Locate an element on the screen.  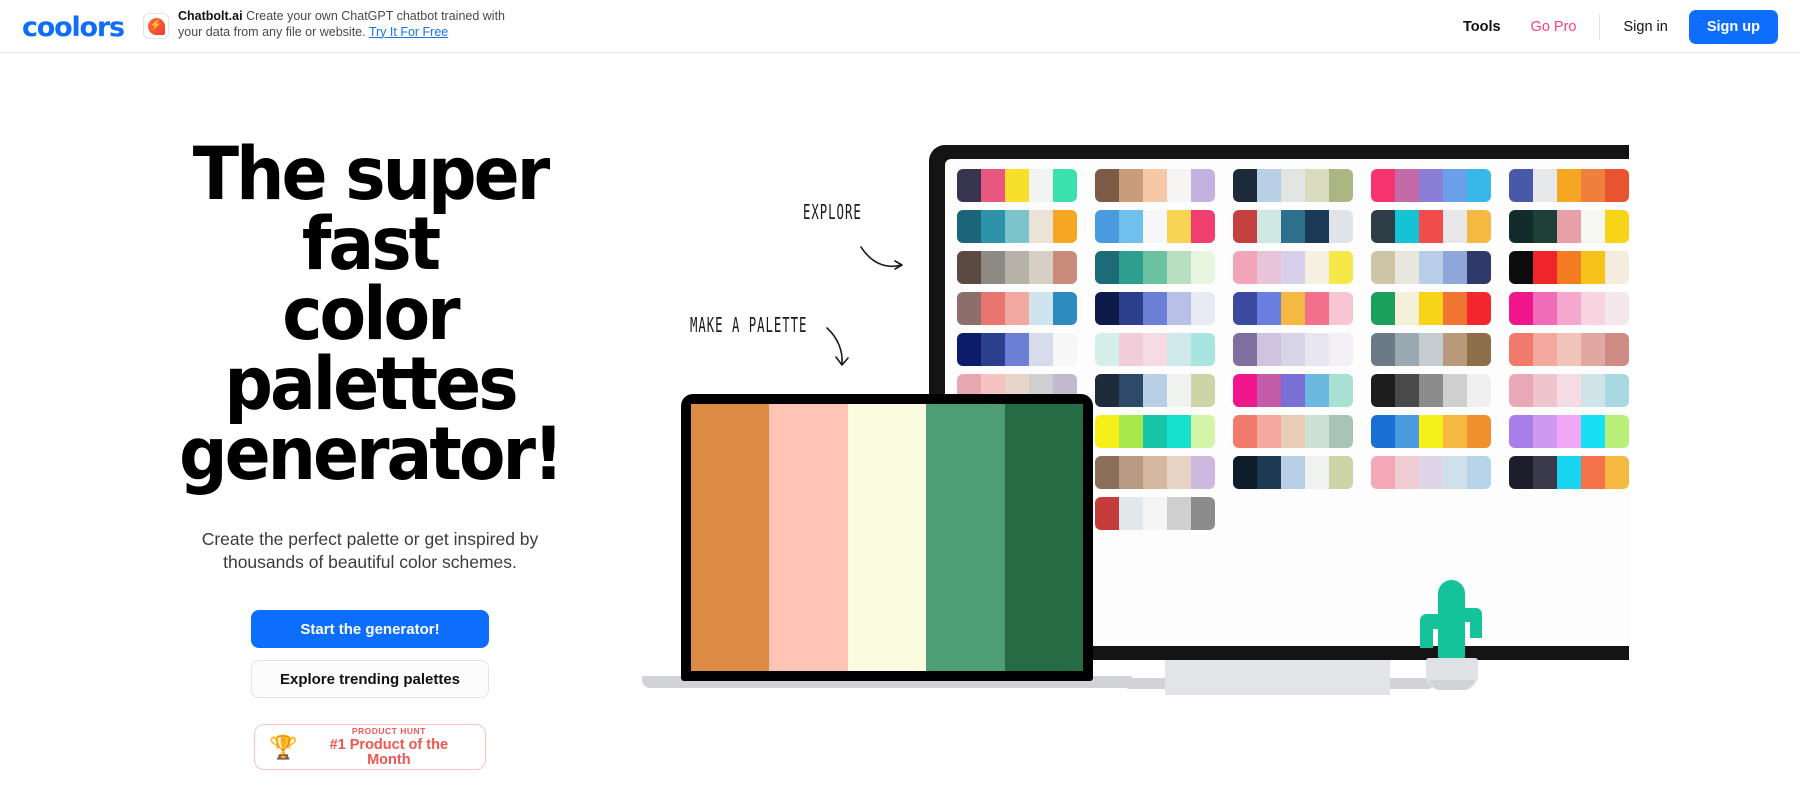
nav-sign-up-button: Sign up is located at coordinates (1733, 26).